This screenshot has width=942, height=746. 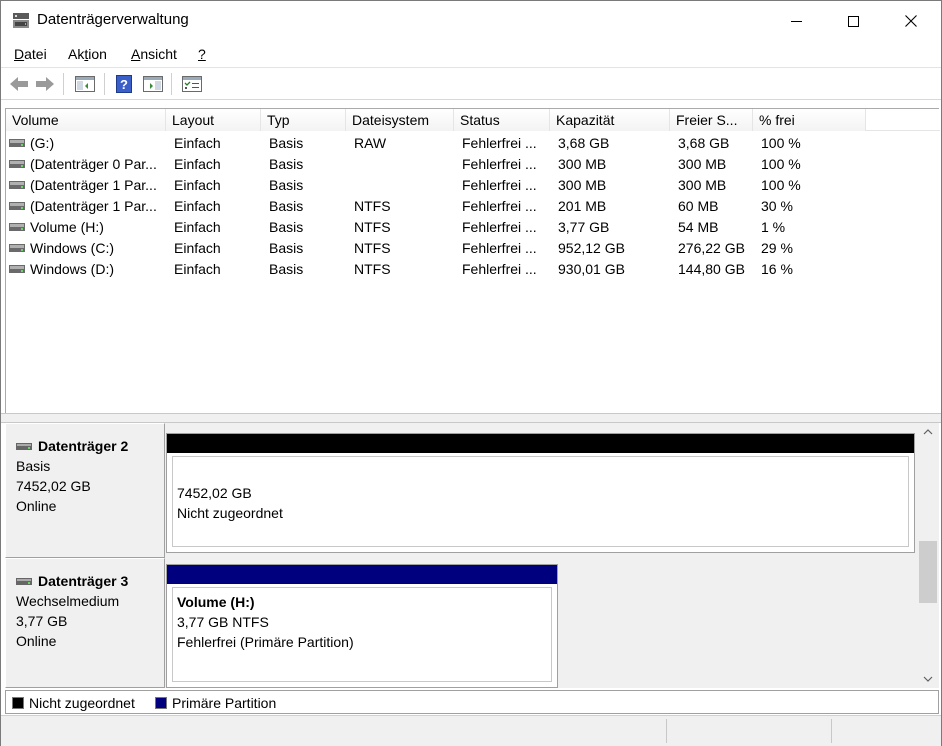 I want to click on show-hide-console-tree-button, so click(x=85, y=84).